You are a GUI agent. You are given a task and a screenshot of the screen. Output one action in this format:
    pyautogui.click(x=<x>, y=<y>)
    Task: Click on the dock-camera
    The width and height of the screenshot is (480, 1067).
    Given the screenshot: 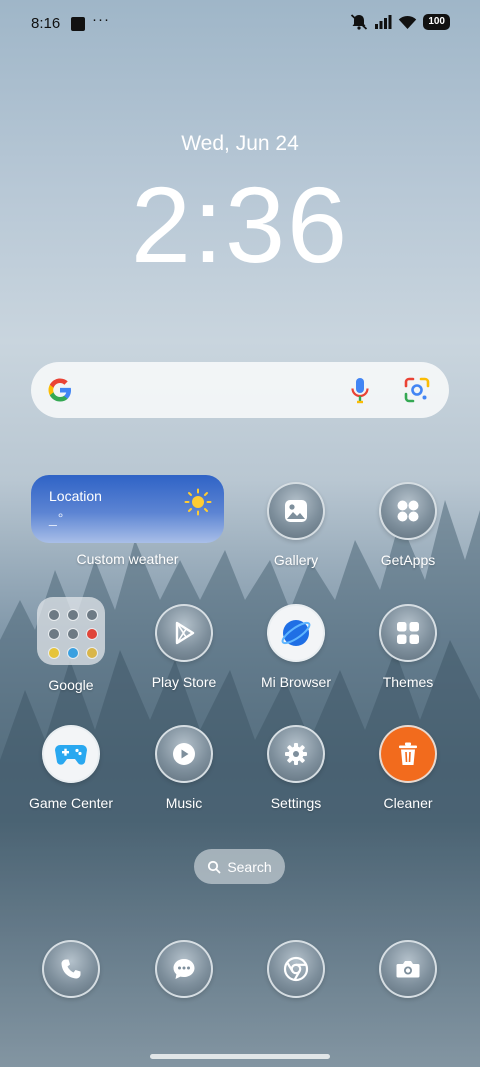 What is the action you would take?
    pyautogui.click(x=408, y=969)
    